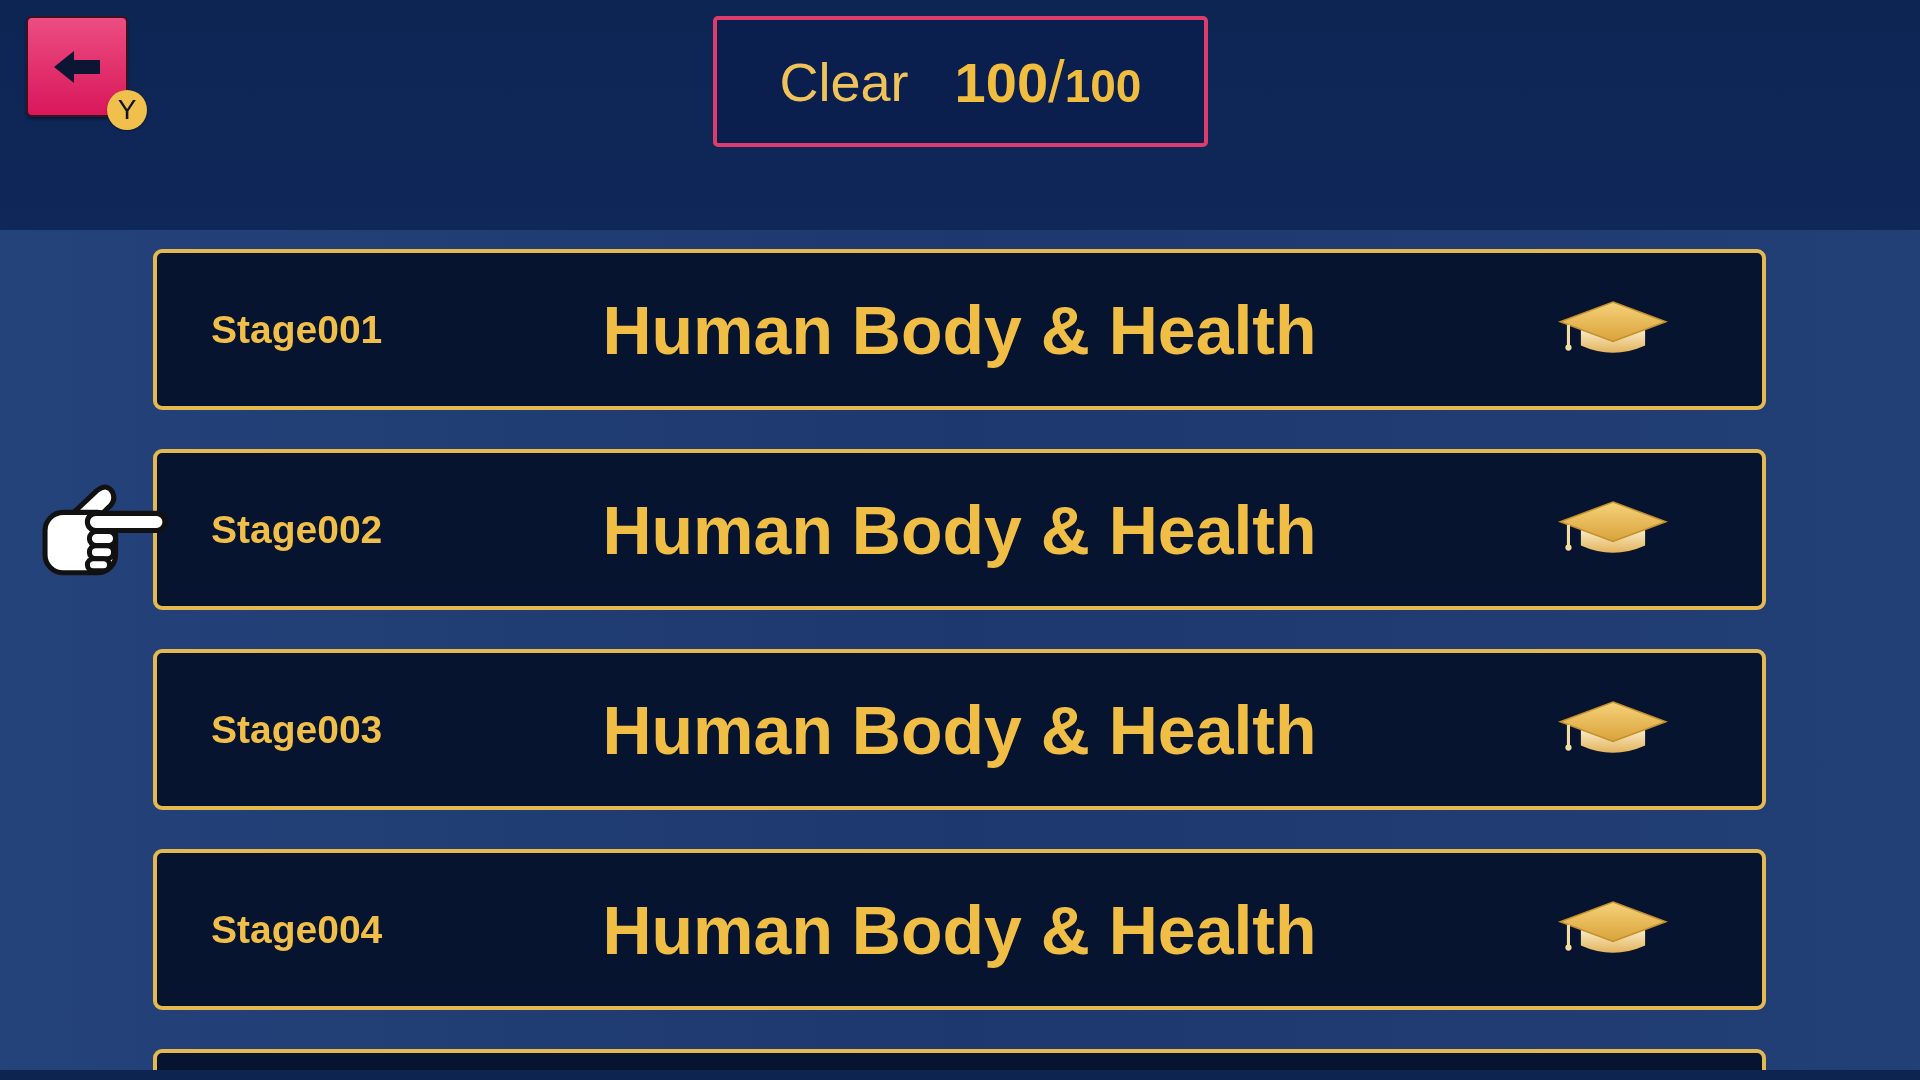 The height and width of the screenshot is (1080, 1920). I want to click on stage-number: Stage002, so click(297, 529).